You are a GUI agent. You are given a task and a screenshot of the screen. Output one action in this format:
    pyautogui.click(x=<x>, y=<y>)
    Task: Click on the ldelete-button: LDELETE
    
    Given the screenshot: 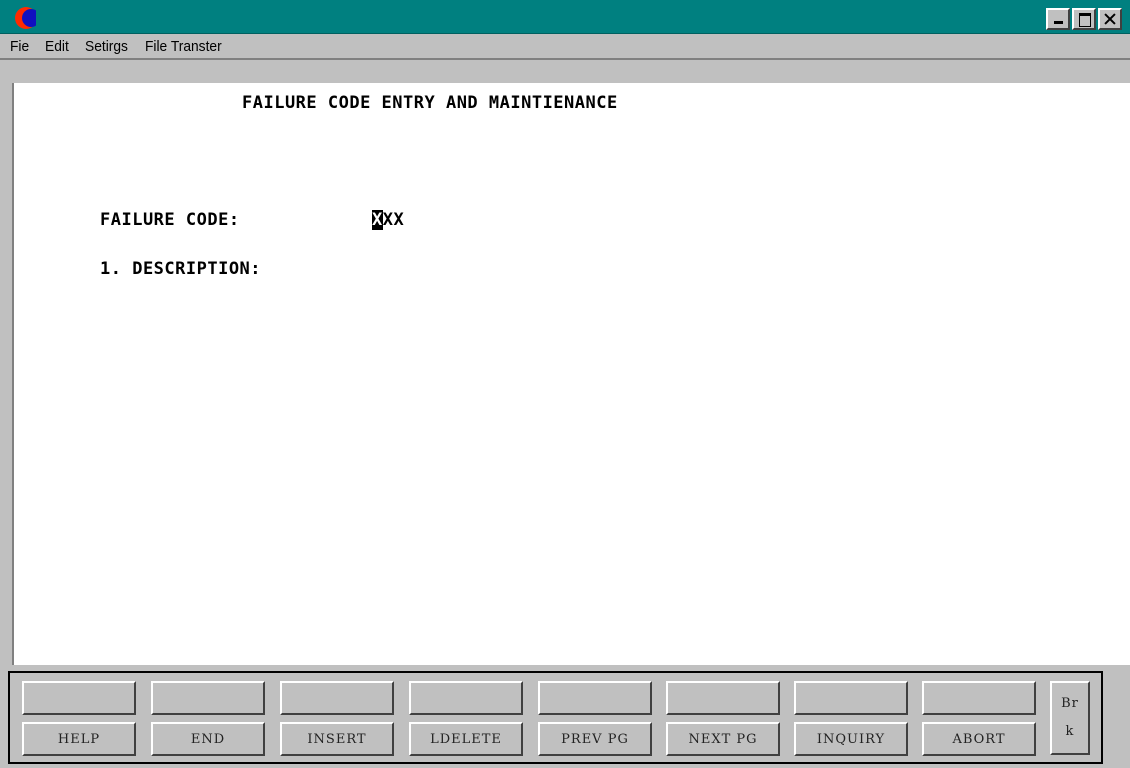 What is the action you would take?
    pyautogui.click(x=466, y=739)
    